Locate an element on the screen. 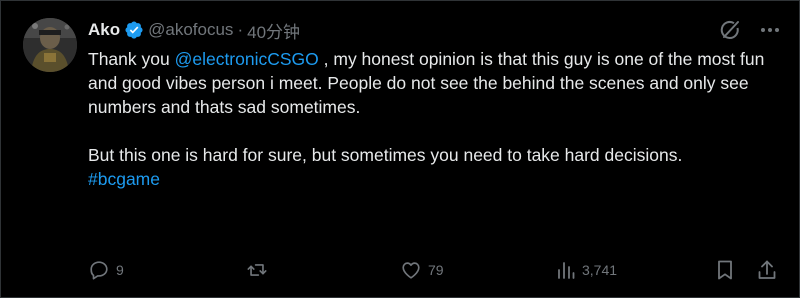  views-button: 3,741 is located at coordinates (586, 270).